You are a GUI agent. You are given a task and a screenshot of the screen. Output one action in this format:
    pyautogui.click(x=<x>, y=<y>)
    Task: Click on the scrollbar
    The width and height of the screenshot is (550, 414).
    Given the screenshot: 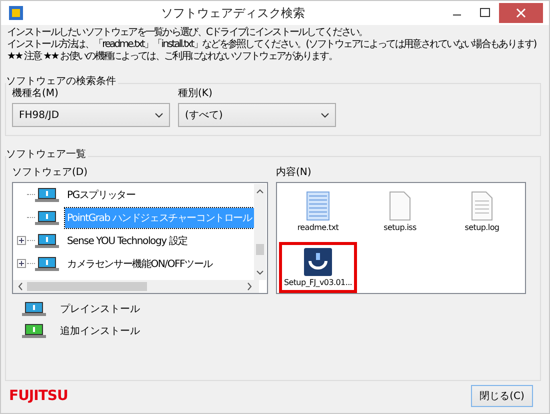 What is the action you would take?
    pyautogui.click(x=260, y=232)
    